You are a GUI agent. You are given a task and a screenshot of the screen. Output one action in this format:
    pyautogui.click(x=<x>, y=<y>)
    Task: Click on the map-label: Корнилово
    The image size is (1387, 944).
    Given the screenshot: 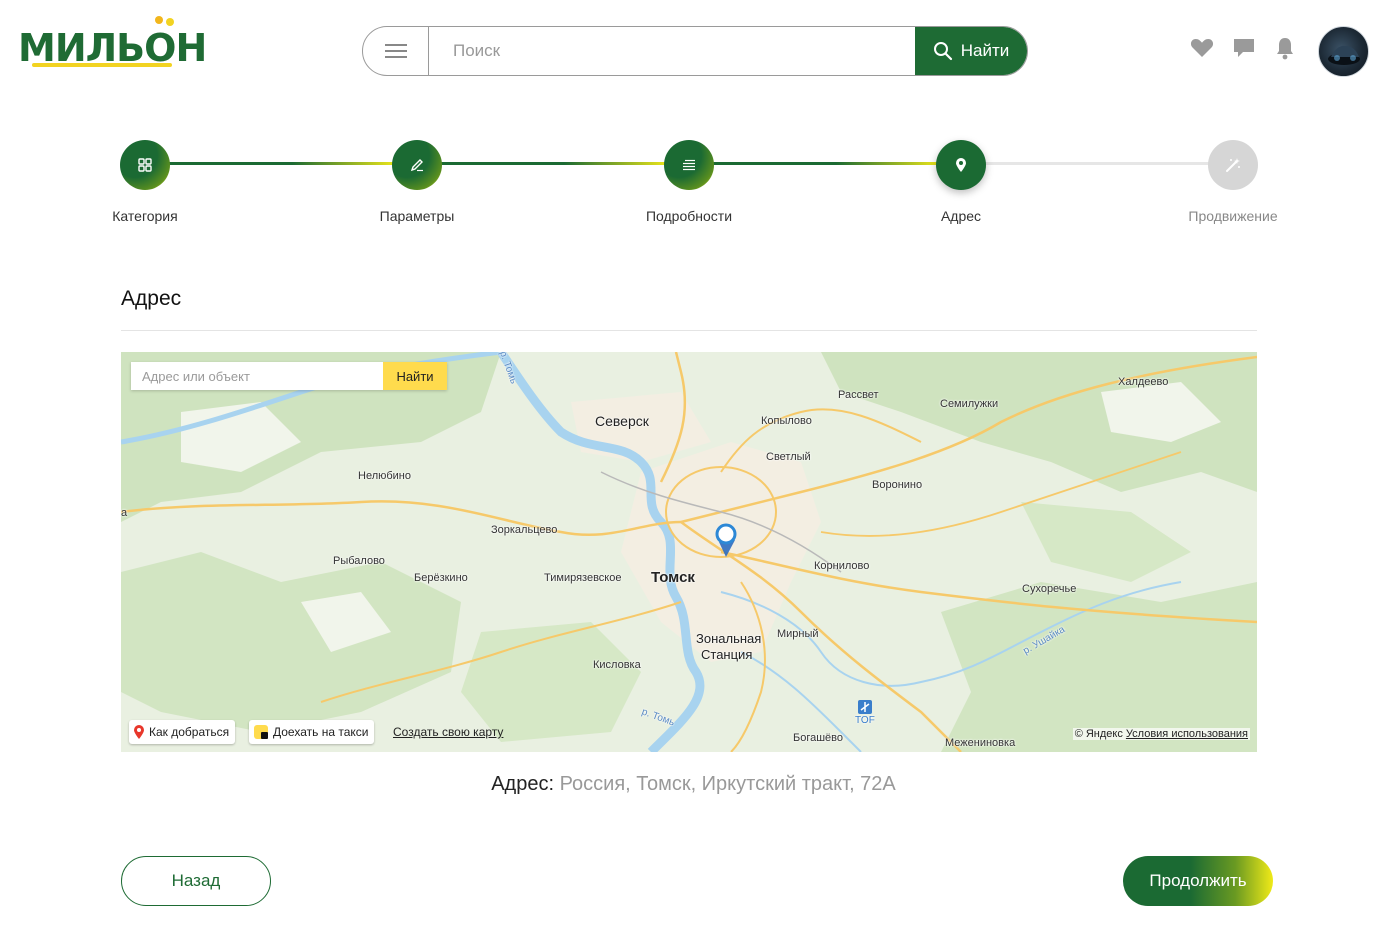 What is the action you would take?
    pyautogui.click(x=842, y=566)
    